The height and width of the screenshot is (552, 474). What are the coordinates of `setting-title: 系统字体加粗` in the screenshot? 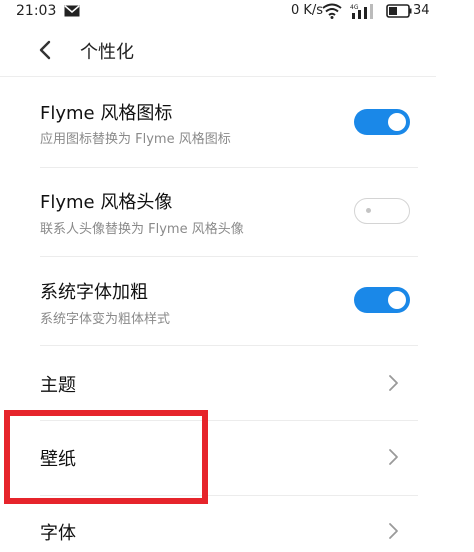 It's located at (94, 292).